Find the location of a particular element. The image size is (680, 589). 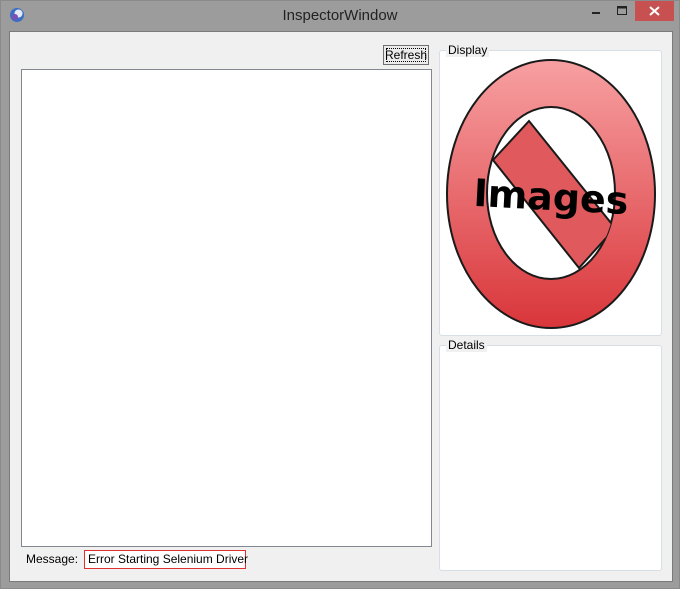

title-bar: InspectorWindow is located at coordinates (340, 15).